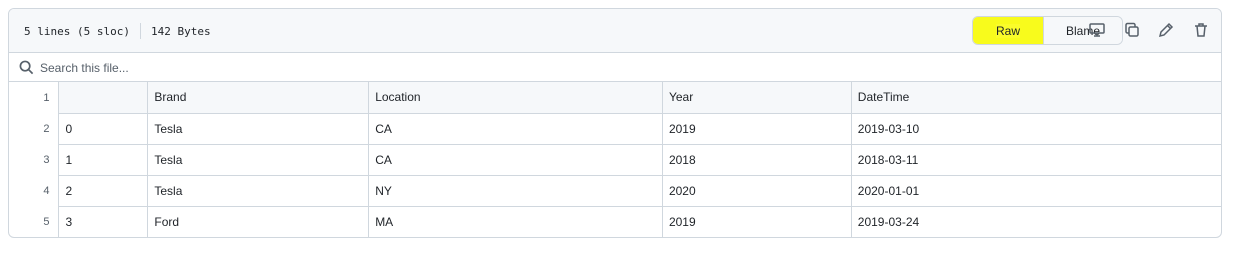 This screenshot has height=257, width=1234. Describe the element at coordinates (103, 98) in the screenshot. I see `header-cell` at that location.